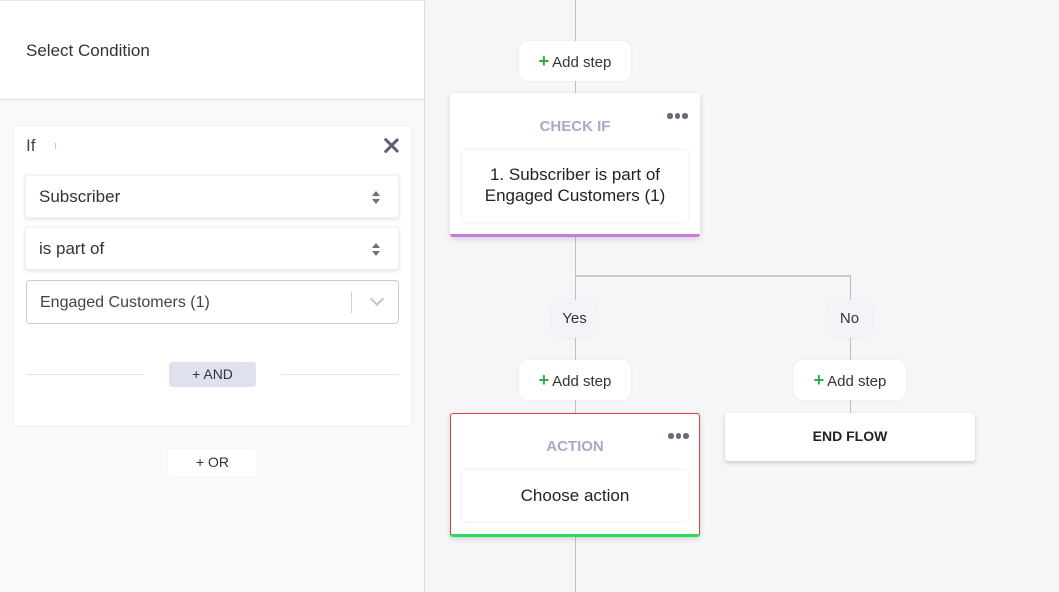  What do you see at coordinates (391, 145) in the screenshot?
I see `close-icon` at bounding box center [391, 145].